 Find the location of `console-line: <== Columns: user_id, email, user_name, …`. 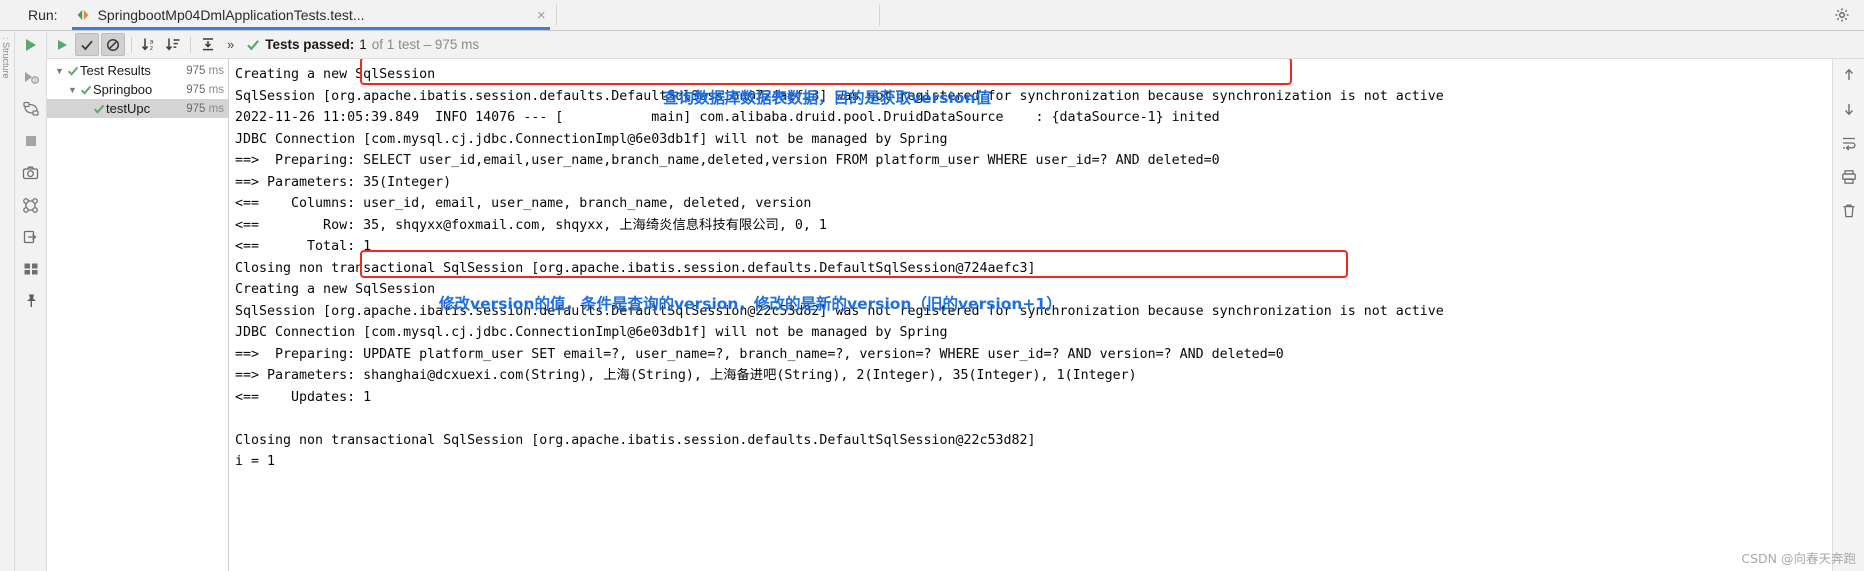

console-line: <== Columns: user_id, email, user_name, … is located at coordinates (523, 203).